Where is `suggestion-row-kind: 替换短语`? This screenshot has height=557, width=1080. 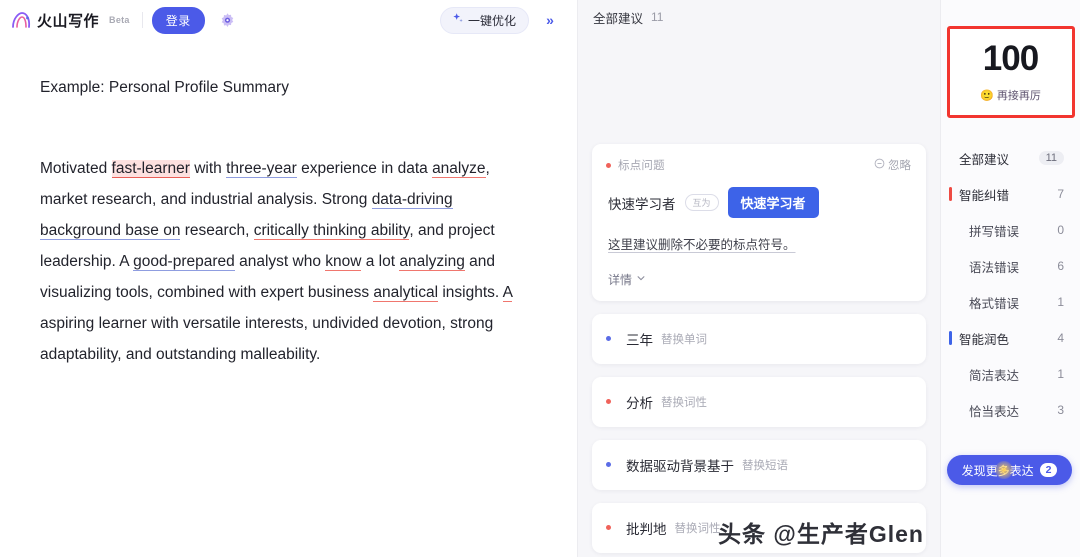 suggestion-row-kind: 替换短语 is located at coordinates (765, 465).